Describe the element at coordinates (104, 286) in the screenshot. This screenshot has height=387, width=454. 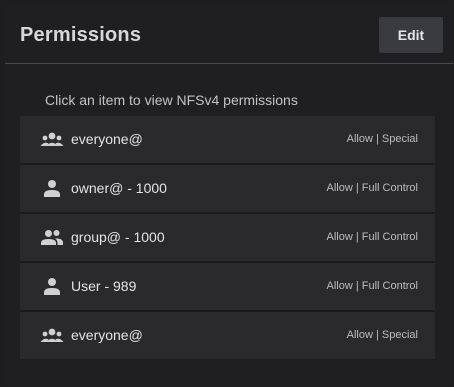
I see `permission-item-name: User - 989` at that location.